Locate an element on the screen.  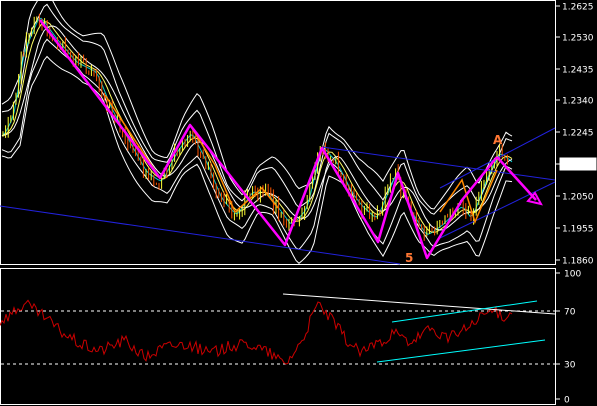
price-tick-label: 1.2625 is located at coordinates (578, 8).